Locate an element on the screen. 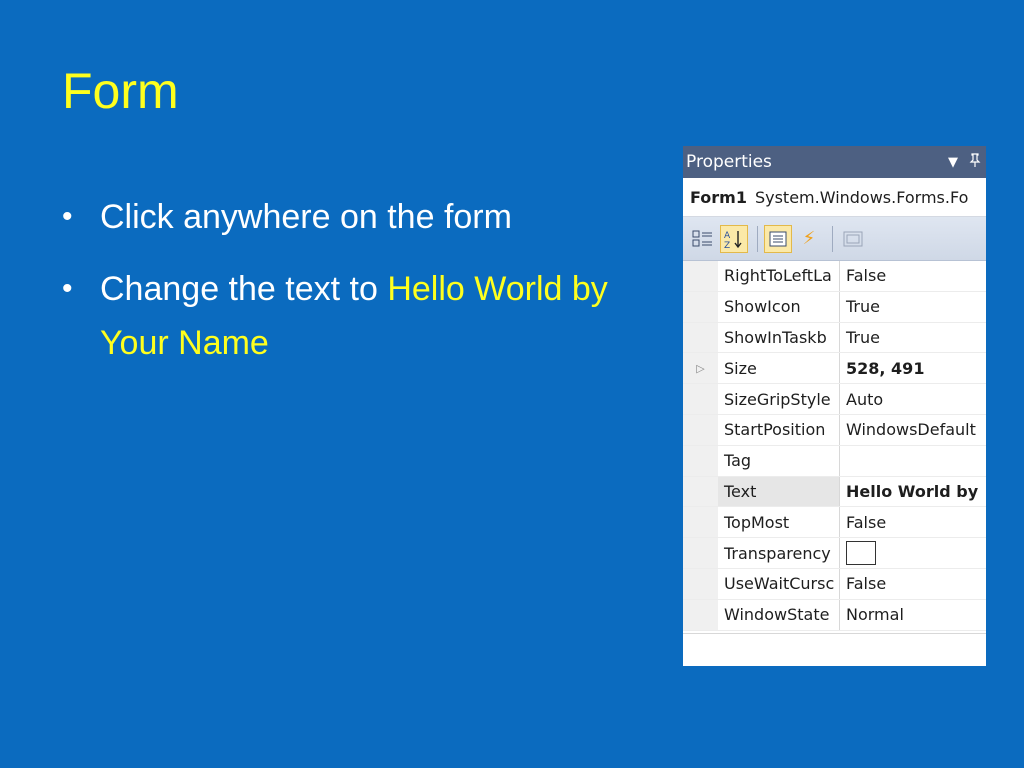  property-row: TopMost False is located at coordinates (834, 523).